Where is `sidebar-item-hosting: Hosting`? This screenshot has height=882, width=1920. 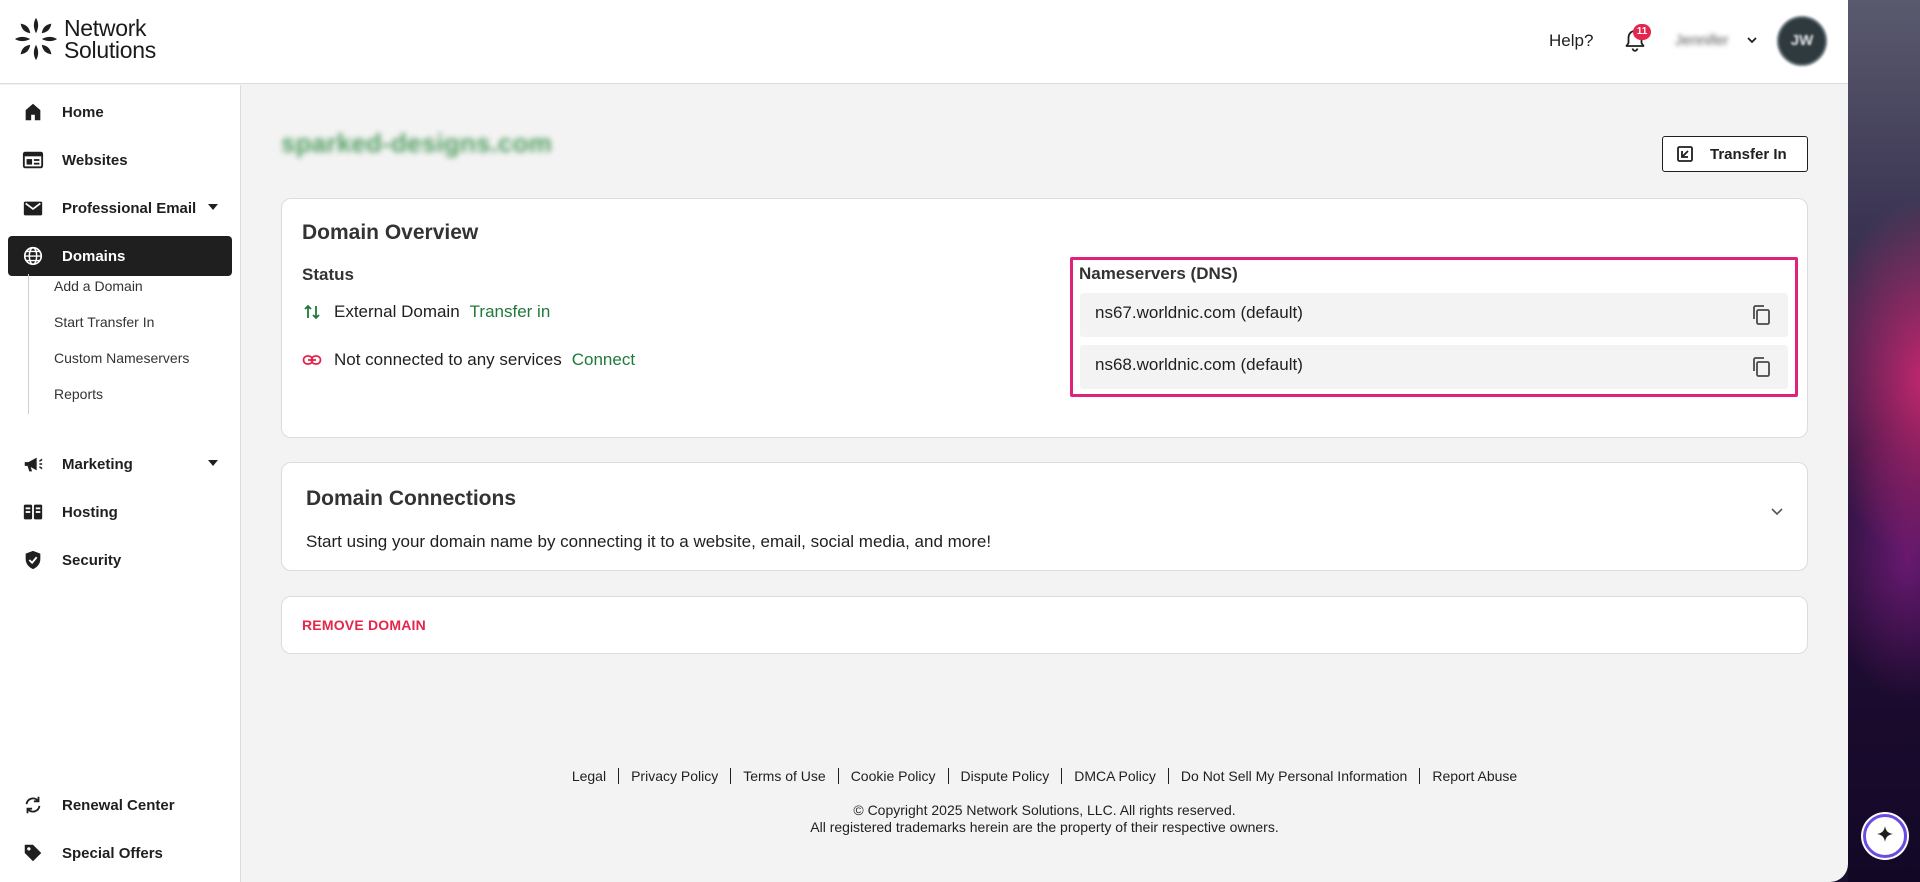 sidebar-item-hosting: Hosting is located at coordinates (120, 512).